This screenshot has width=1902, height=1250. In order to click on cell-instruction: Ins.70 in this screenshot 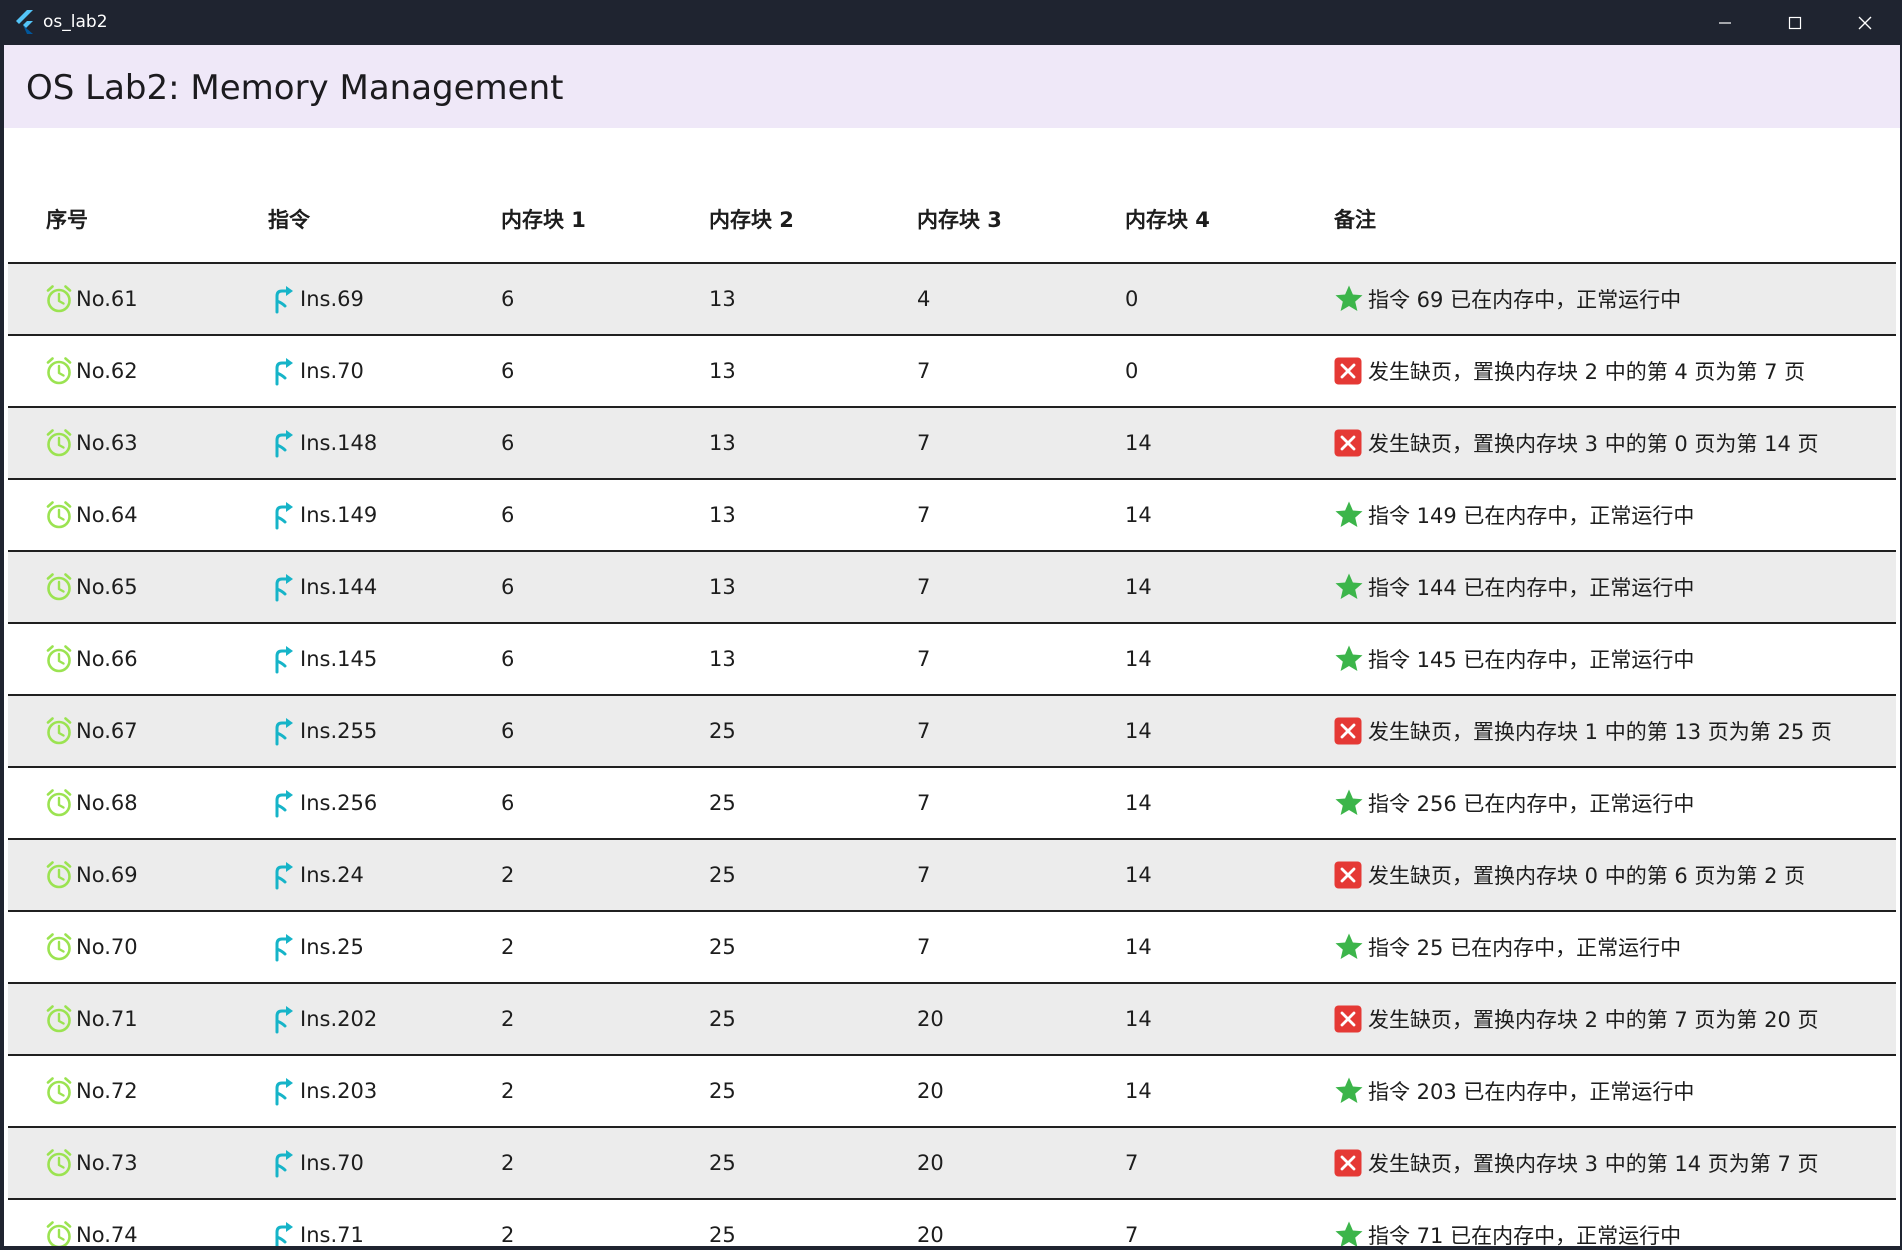, I will do `click(317, 1163)`.